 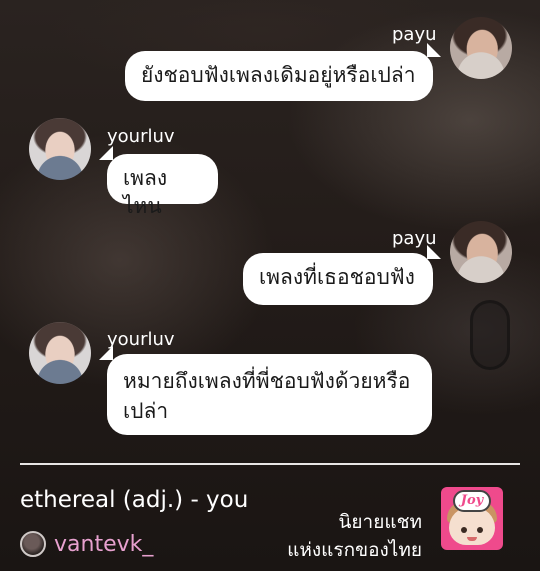 I want to click on footer-divider, so click(x=270, y=464).